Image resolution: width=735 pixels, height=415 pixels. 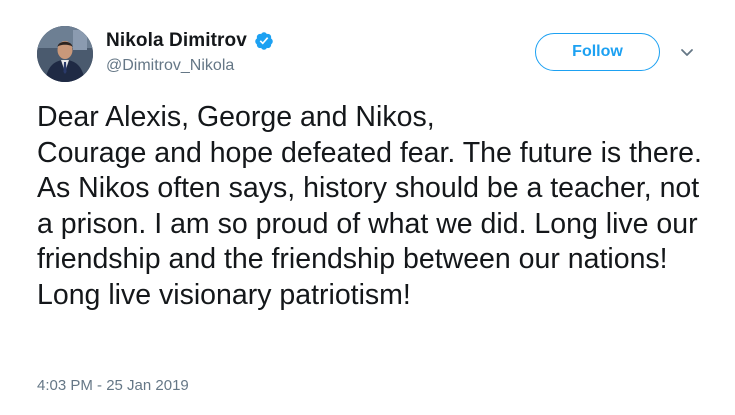 I want to click on author-handle: @Dimitrov_Nikola, so click(x=170, y=66).